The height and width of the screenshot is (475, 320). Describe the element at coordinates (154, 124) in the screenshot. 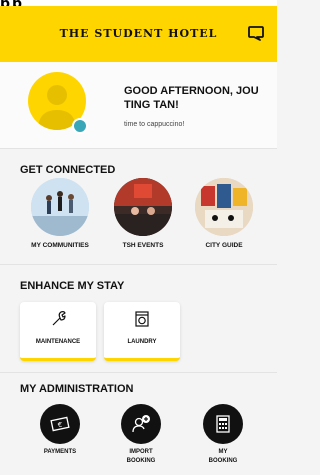

I see `greeting-subtext: time to cappuccino!` at that location.